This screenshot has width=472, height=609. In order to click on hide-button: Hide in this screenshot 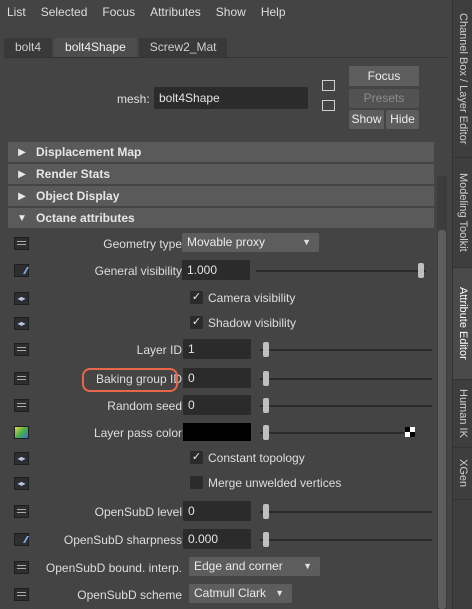, I will do `click(402, 119)`.